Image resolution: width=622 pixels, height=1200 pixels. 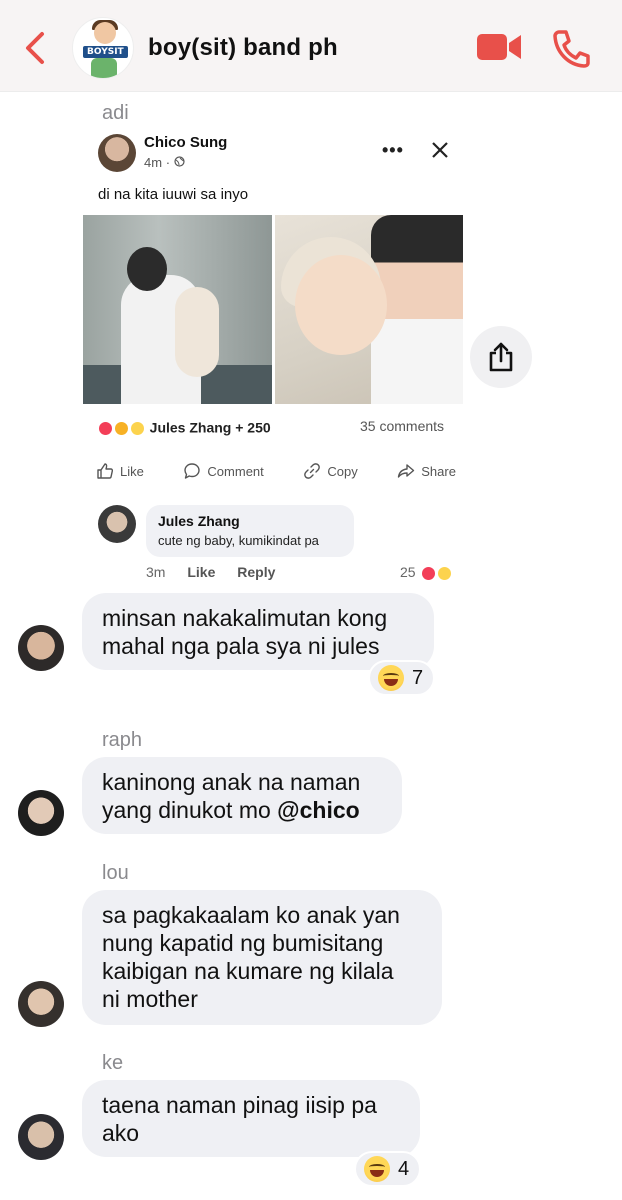 I want to click on share-label: Share, so click(x=438, y=471).